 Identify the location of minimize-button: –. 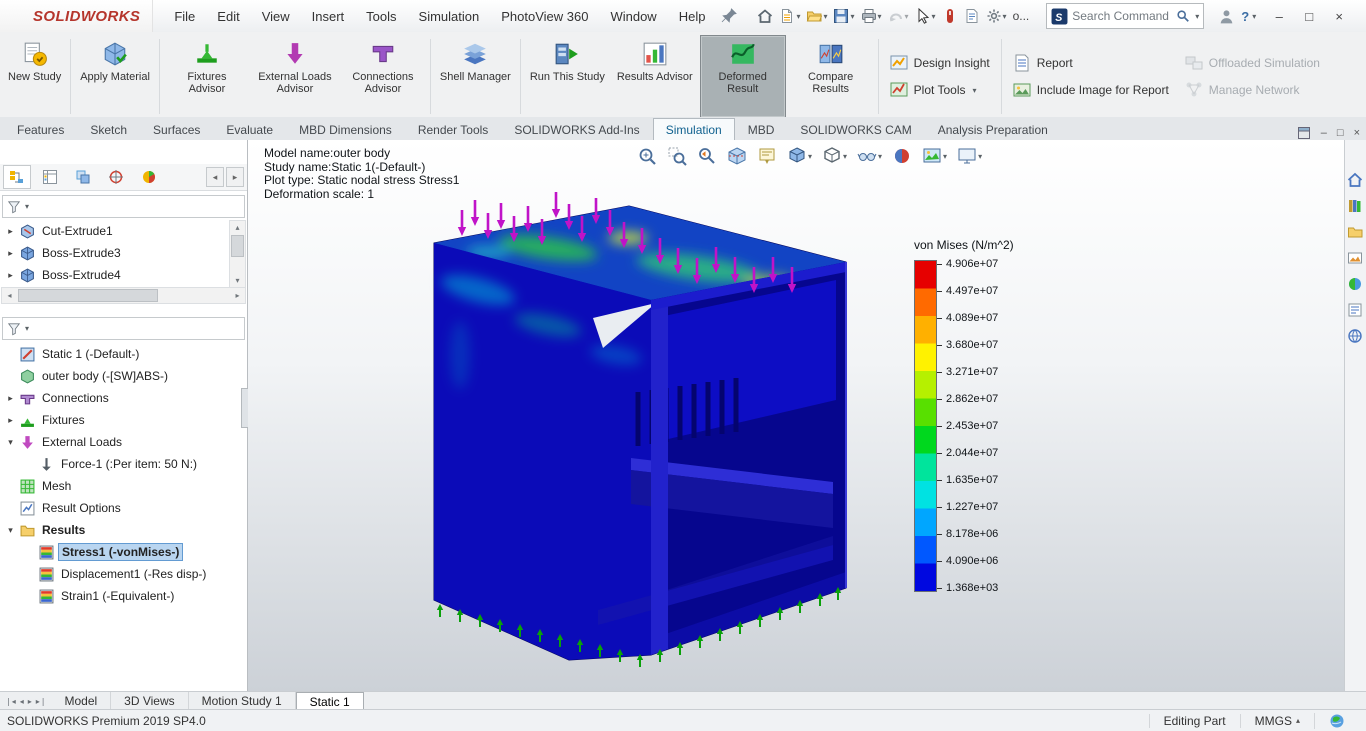
(1279, 16).